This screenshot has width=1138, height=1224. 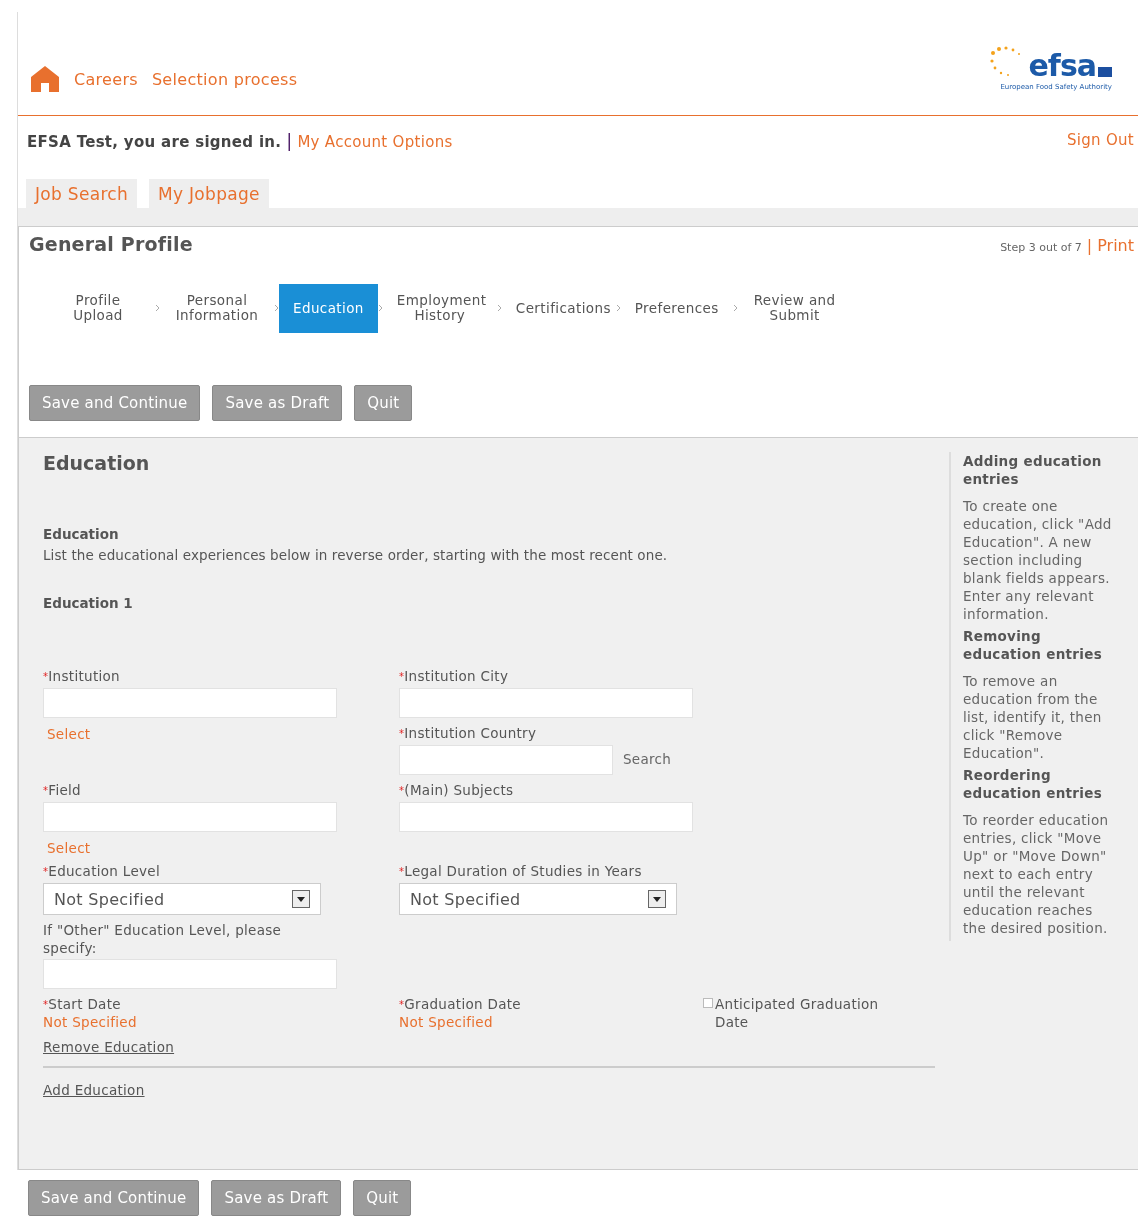 What do you see at coordinates (1100, 140) in the screenshot?
I see `sign-out-link: Sign Out` at bounding box center [1100, 140].